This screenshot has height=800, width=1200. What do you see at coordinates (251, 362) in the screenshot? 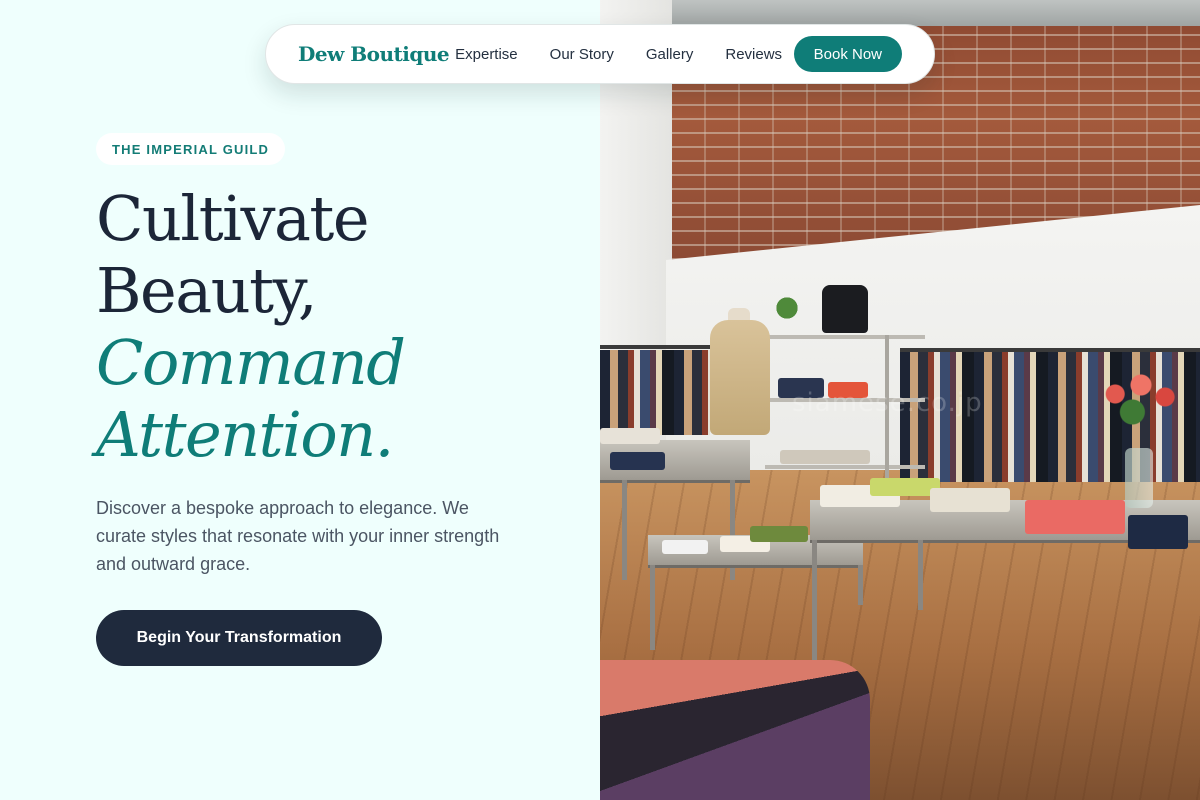
I see `headline-accent-line: Command` at bounding box center [251, 362].